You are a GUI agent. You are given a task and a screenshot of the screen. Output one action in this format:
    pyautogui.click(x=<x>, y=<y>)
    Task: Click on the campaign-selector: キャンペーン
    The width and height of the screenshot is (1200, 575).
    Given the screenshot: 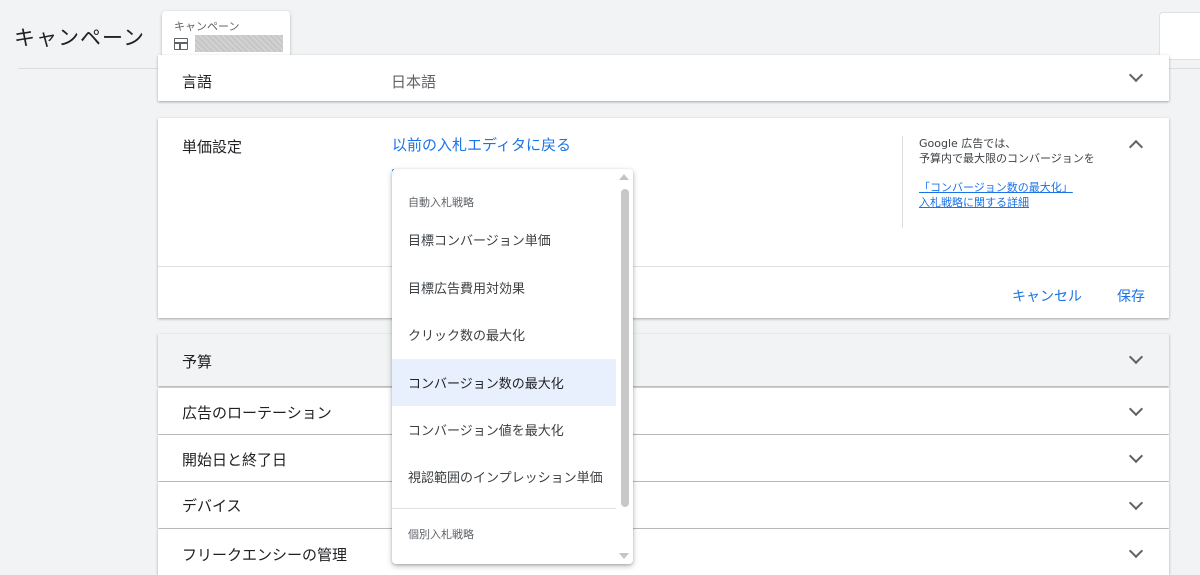 What is the action you would take?
    pyautogui.click(x=226, y=36)
    